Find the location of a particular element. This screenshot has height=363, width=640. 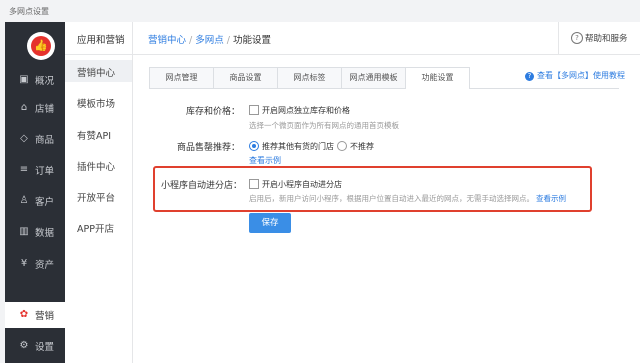

secondary-nav-title: 应用和营销 is located at coordinates (101, 40).